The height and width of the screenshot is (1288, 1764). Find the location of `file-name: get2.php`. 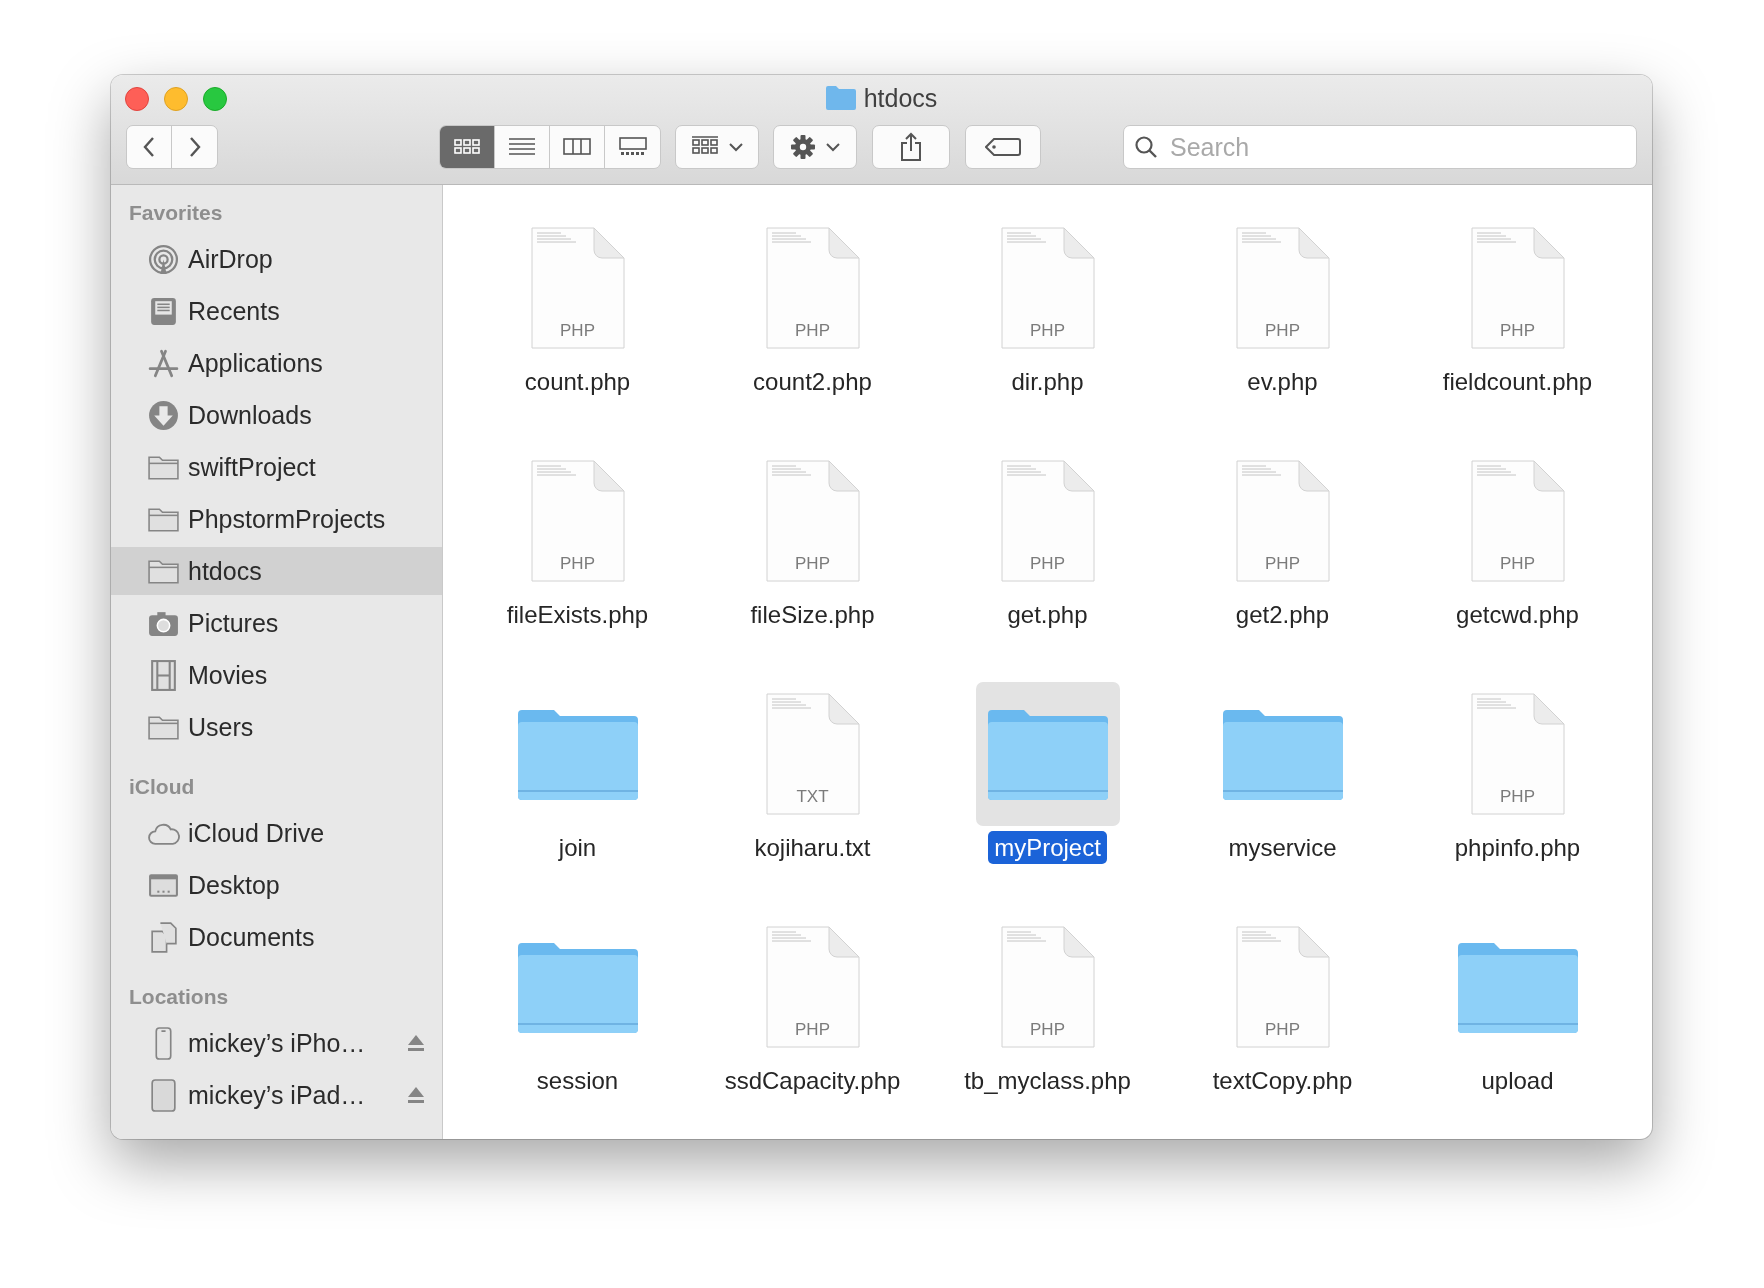

file-name: get2.php is located at coordinates (1282, 614).